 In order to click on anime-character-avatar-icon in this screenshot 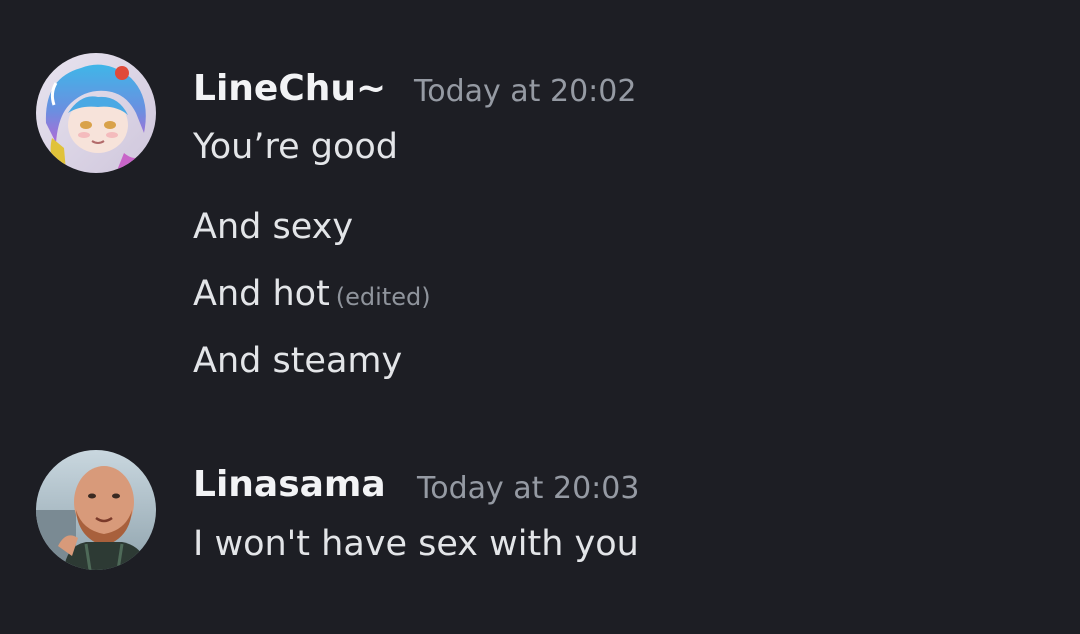, I will do `click(96, 113)`.